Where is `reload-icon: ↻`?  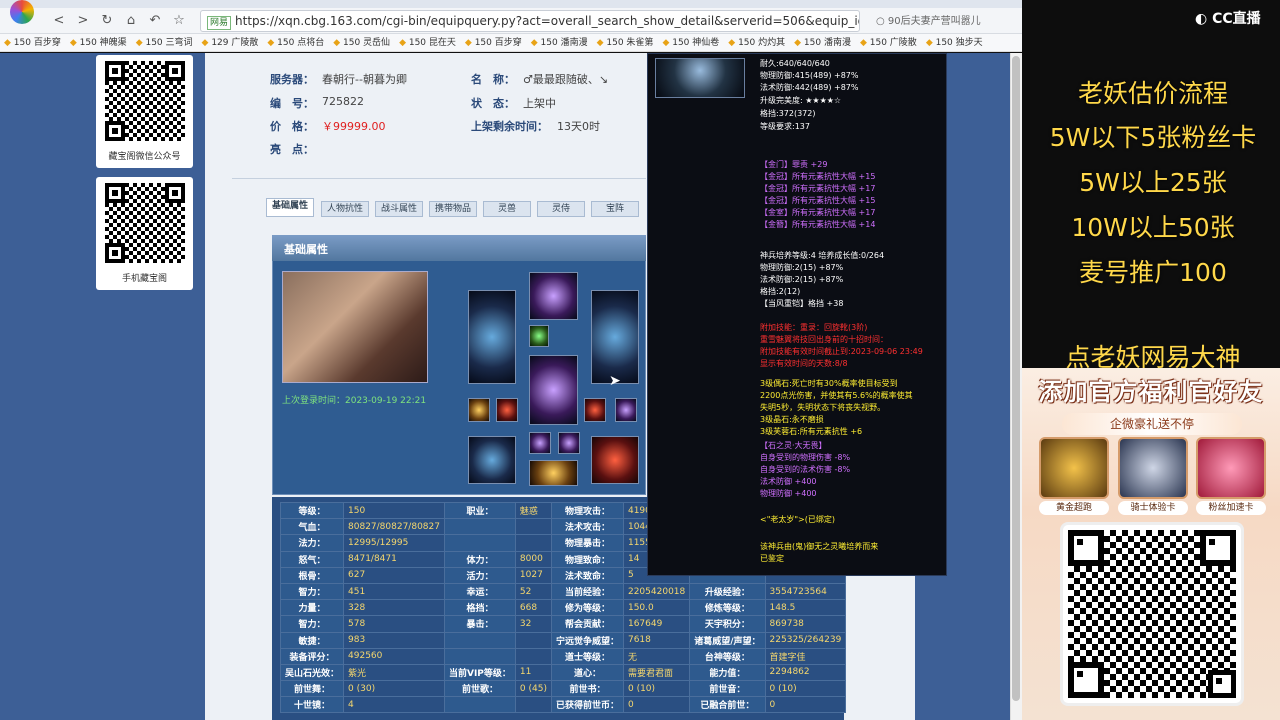 reload-icon: ↻ is located at coordinates (107, 21).